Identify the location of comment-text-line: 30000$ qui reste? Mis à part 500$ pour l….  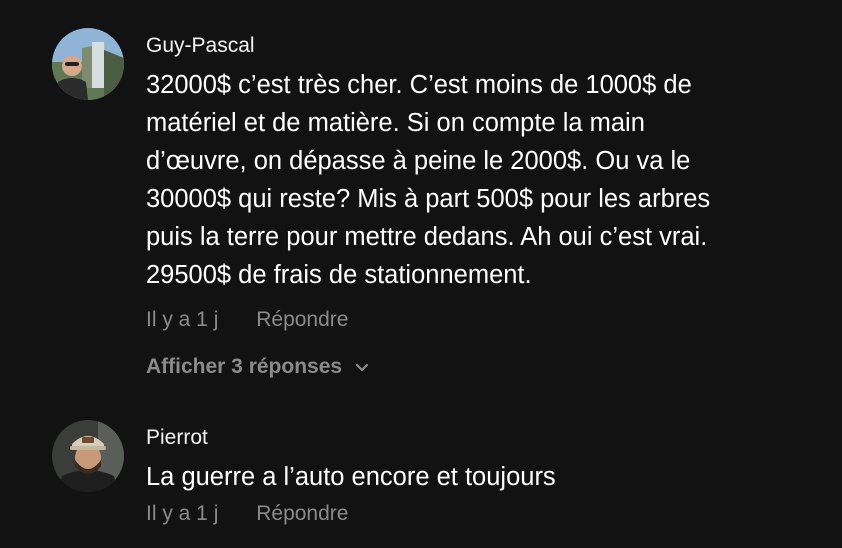
(428, 199).